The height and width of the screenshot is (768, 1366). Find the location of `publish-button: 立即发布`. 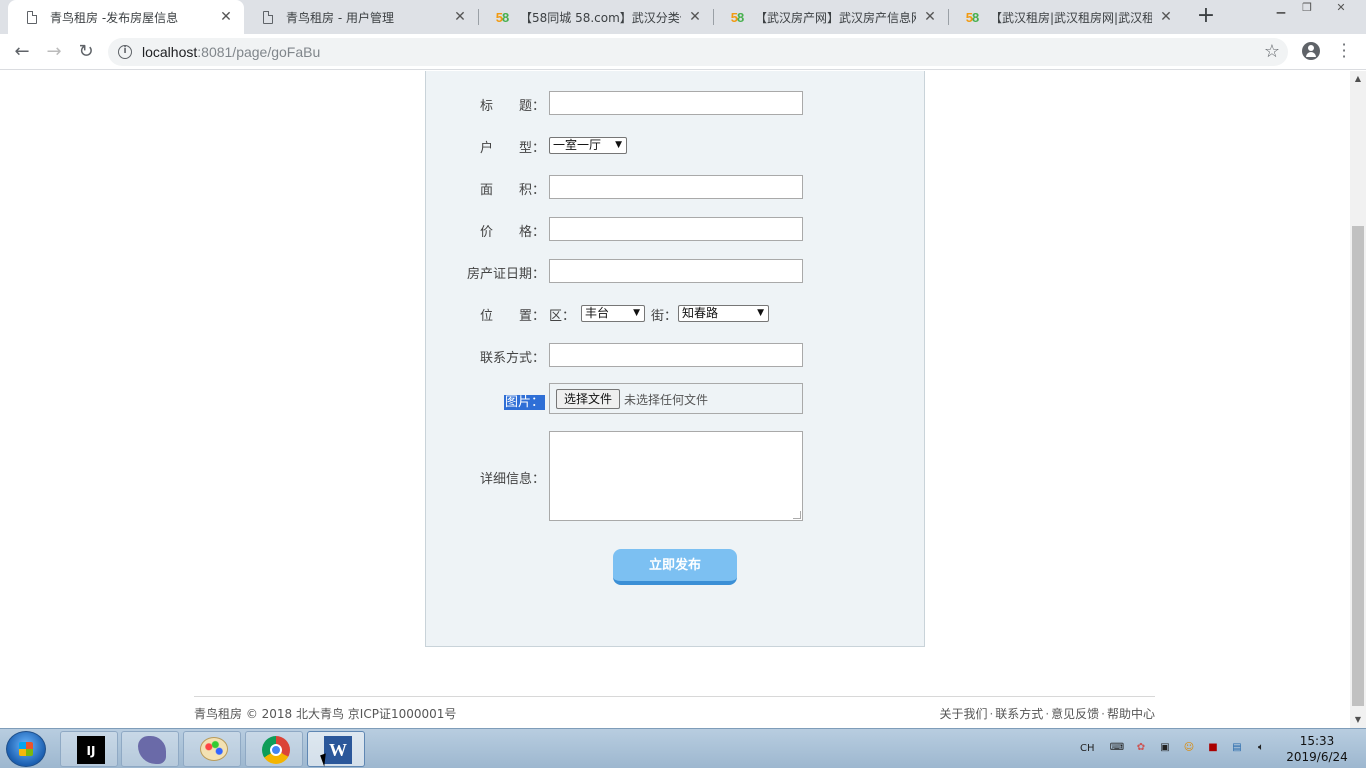

publish-button: 立即发布 is located at coordinates (675, 567).